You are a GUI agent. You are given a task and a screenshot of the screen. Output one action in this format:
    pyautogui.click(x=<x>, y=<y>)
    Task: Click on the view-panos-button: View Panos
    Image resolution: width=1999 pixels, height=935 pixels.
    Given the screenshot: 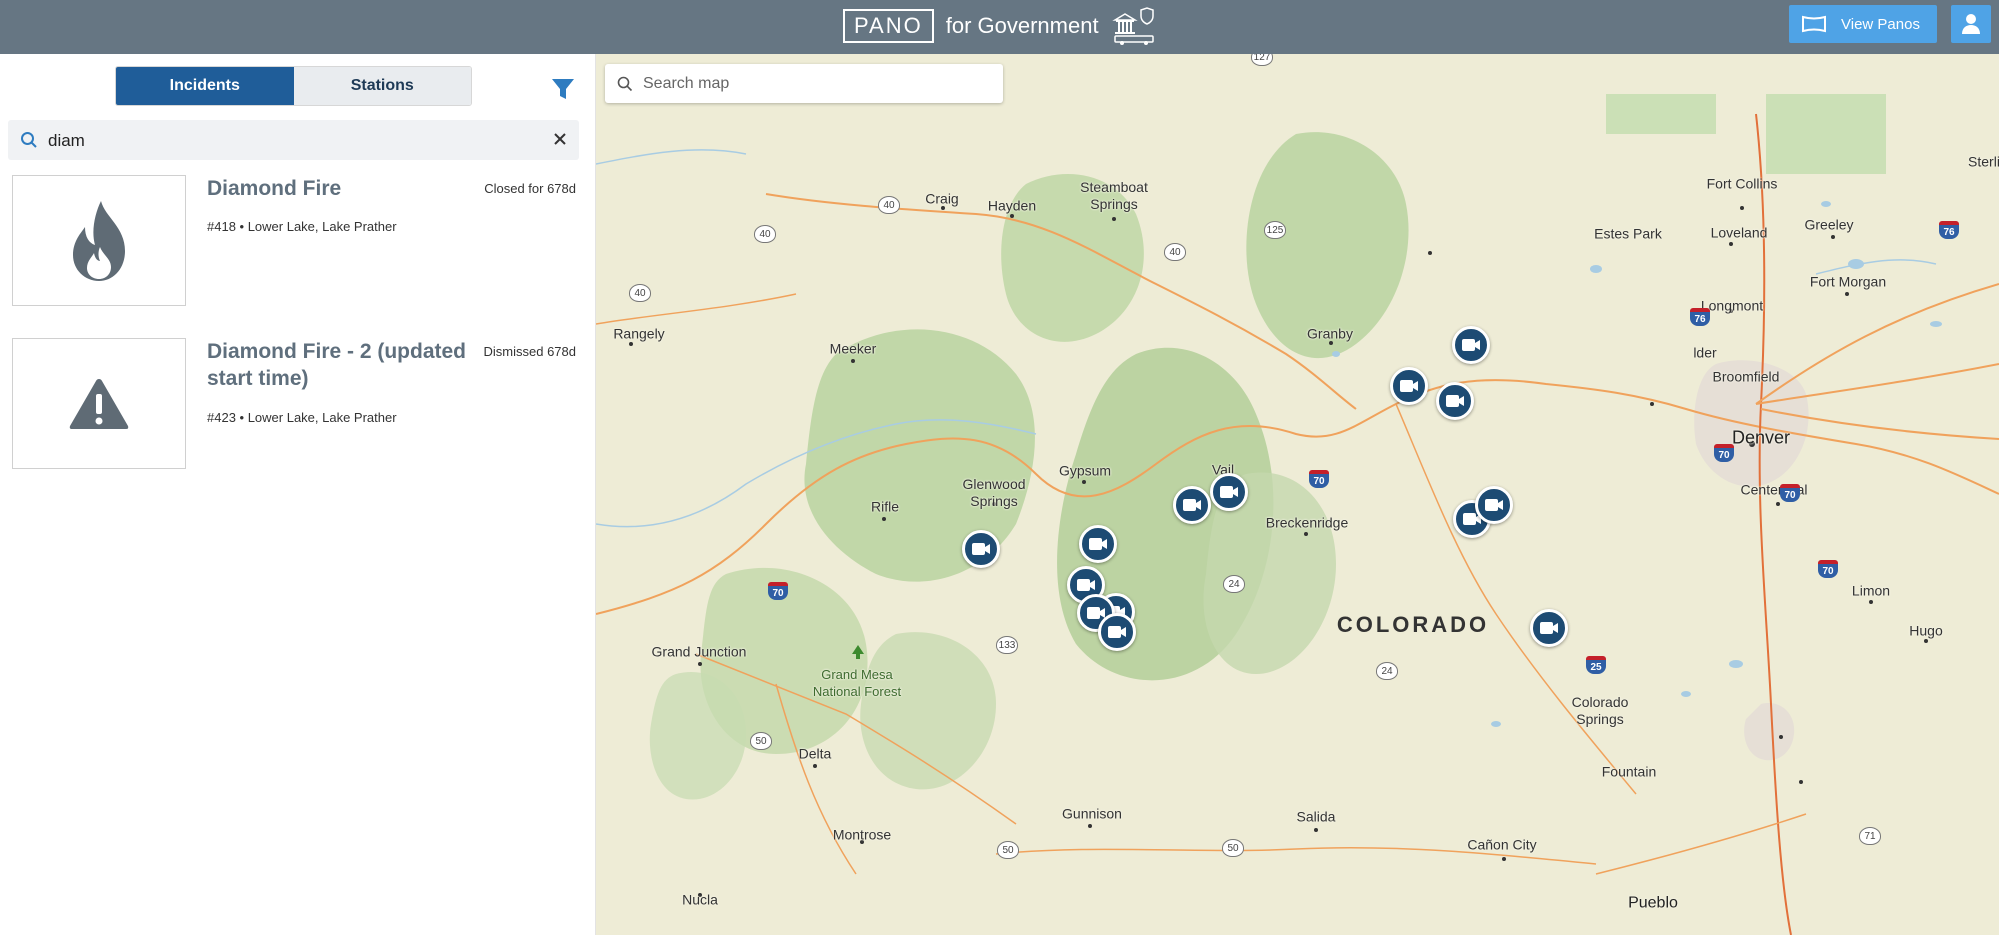 What is the action you would take?
    pyautogui.click(x=1863, y=24)
    